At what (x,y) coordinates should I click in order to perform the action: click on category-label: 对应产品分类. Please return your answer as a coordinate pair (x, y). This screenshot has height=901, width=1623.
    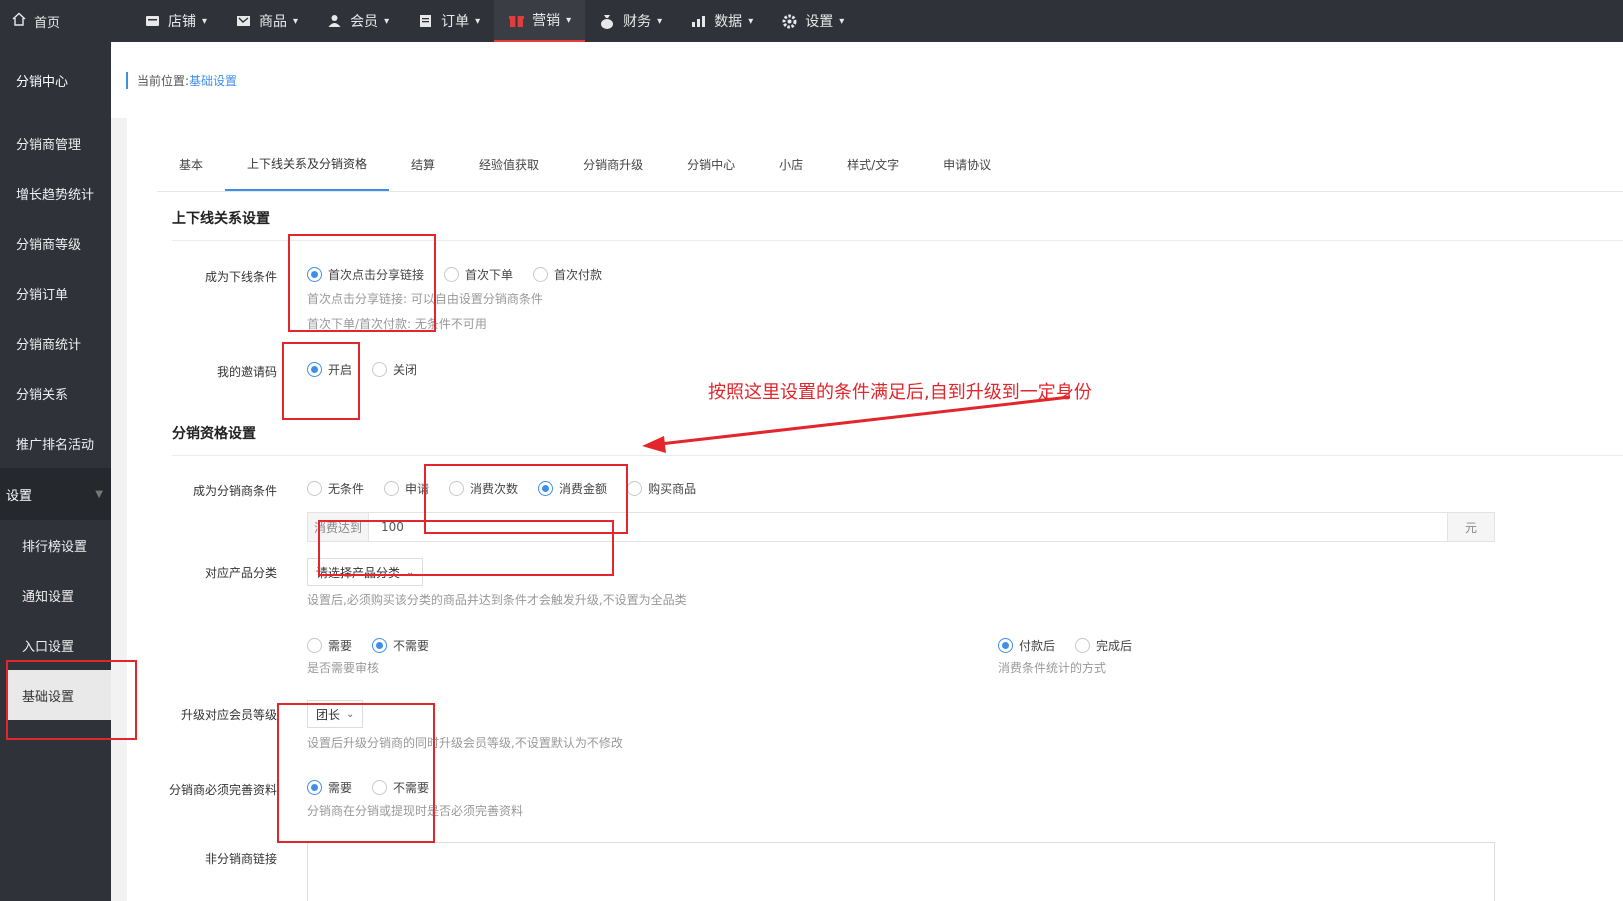
    Looking at the image, I should click on (240, 573).